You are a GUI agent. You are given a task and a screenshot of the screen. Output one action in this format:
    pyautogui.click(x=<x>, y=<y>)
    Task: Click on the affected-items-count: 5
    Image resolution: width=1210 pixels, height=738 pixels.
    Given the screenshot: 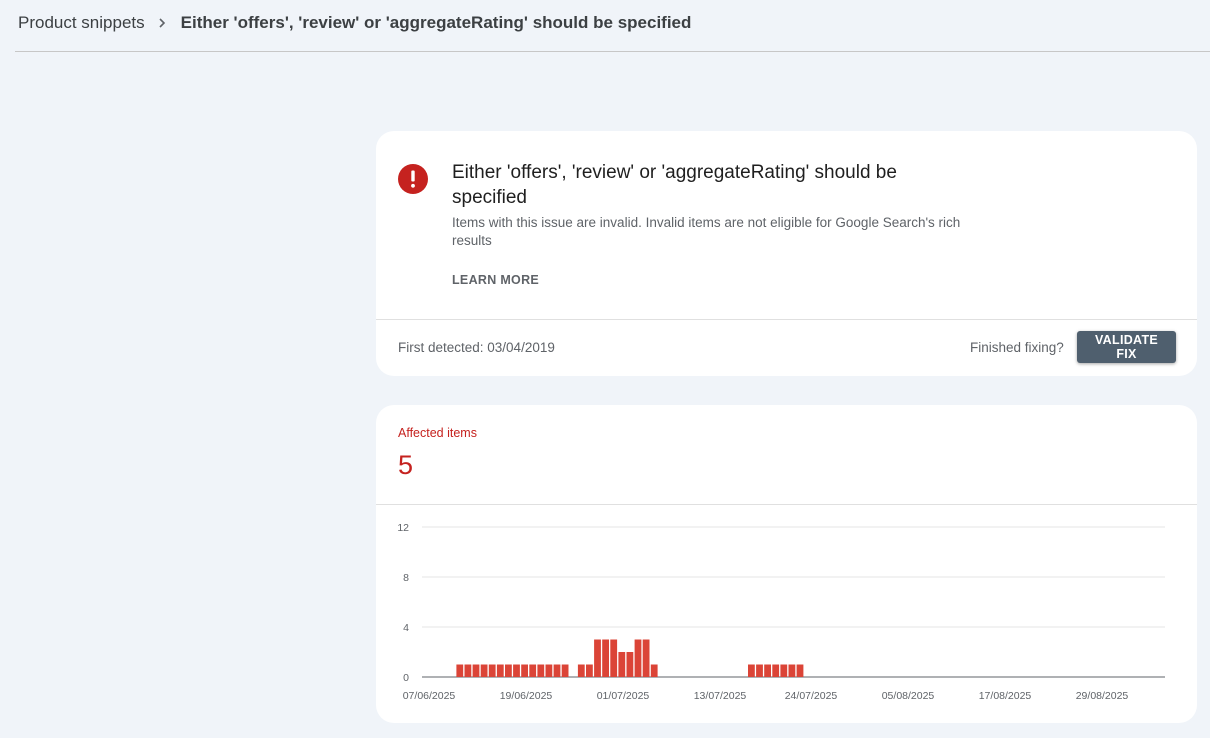 What is the action you would take?
    pyautogui.click(x=406, y=465)
    